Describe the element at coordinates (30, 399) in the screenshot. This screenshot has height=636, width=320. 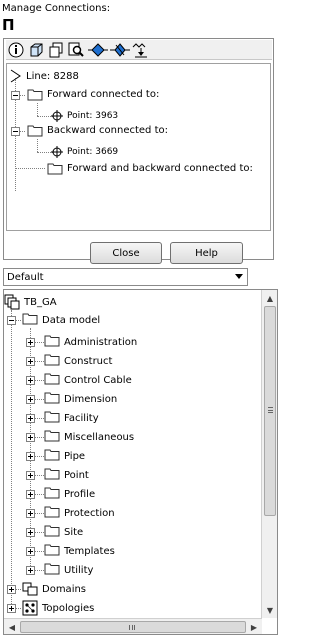
I see `expand-dimension-toggle` at that location.